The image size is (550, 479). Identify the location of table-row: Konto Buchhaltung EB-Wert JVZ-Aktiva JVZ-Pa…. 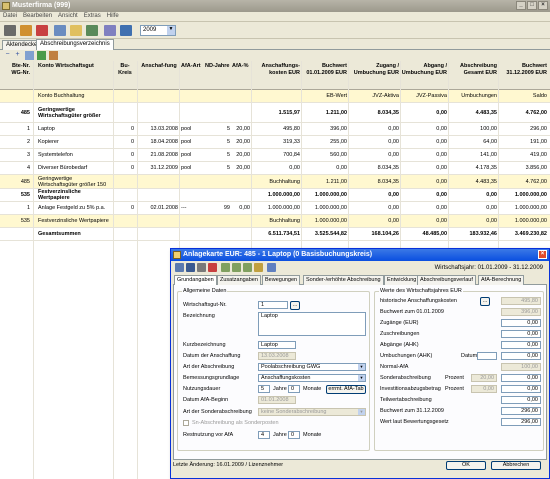
(275, 96).